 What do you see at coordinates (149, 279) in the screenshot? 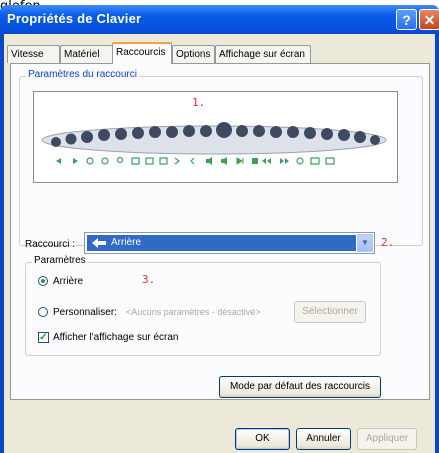
I see `marker-3: 3.` at bounding box center [149, 279].